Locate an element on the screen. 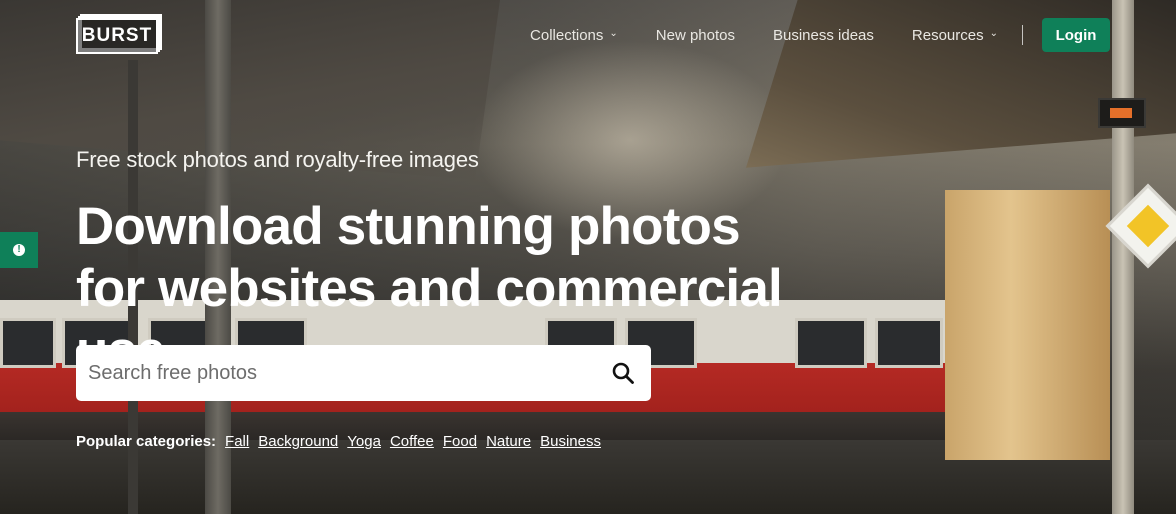  category-link-yoga: Yoga is located at coordinates (364, 441).